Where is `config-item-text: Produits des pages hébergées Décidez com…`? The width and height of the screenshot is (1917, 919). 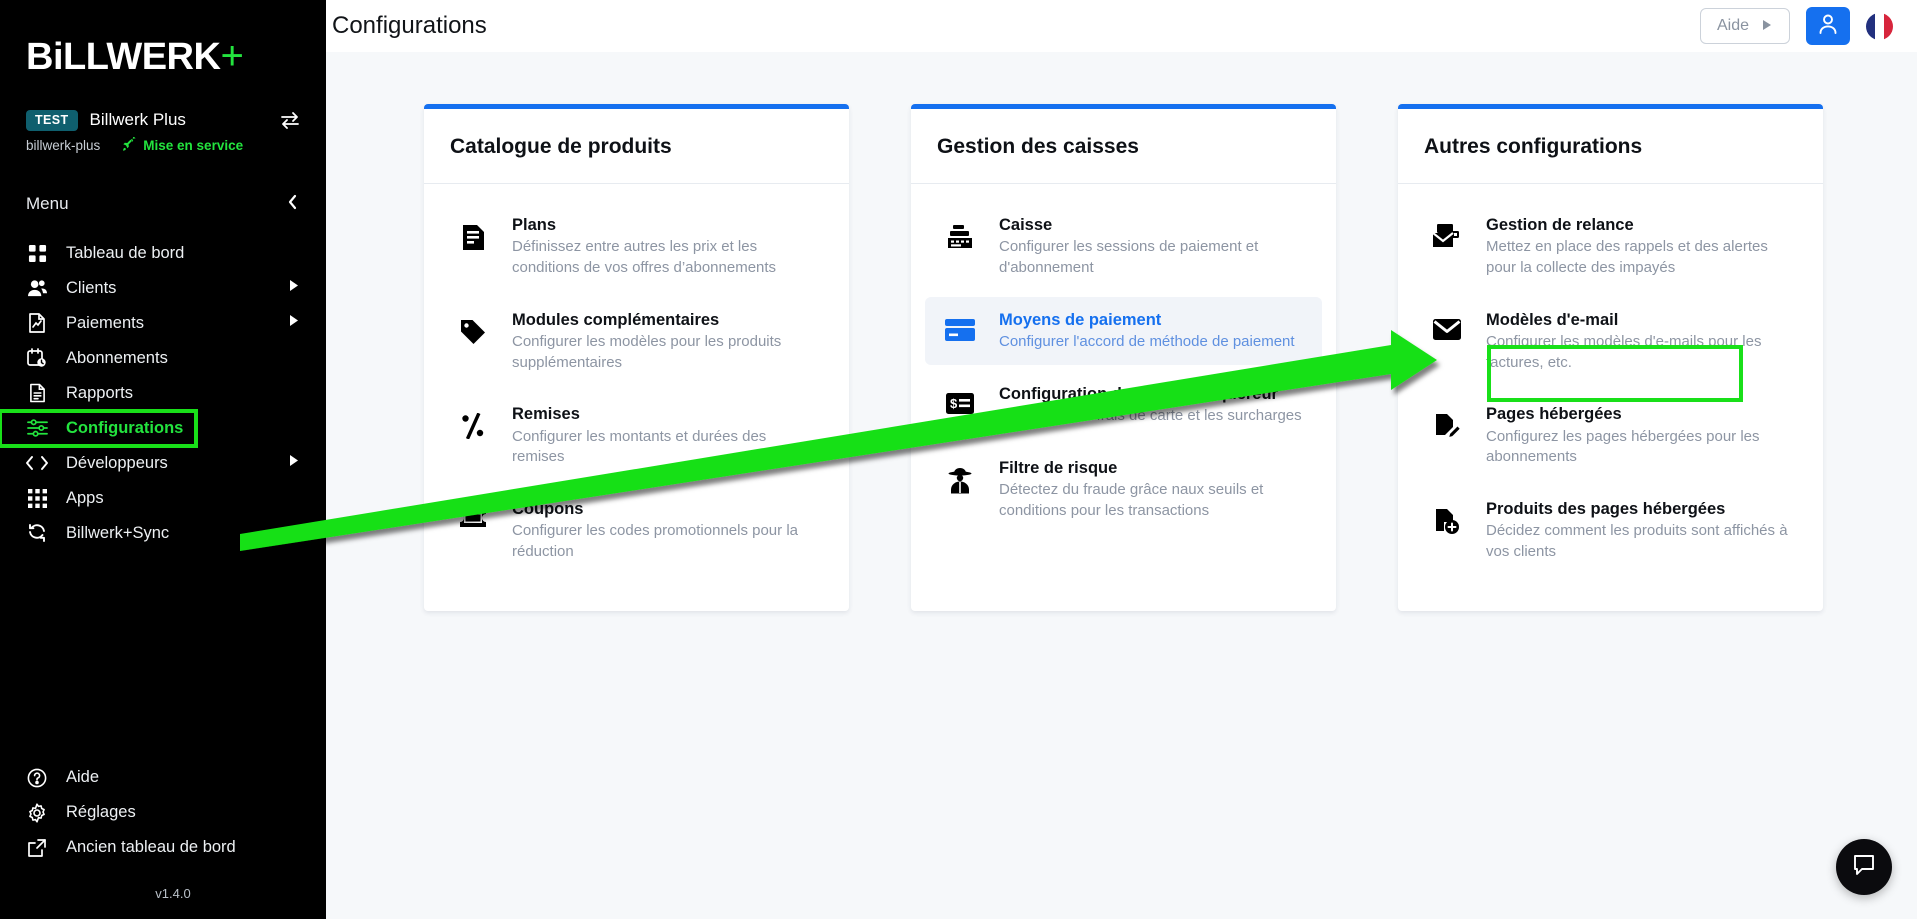
config-item-text: Produits des pages hébergées Décidez com… is located at coordinates (1640, 530).